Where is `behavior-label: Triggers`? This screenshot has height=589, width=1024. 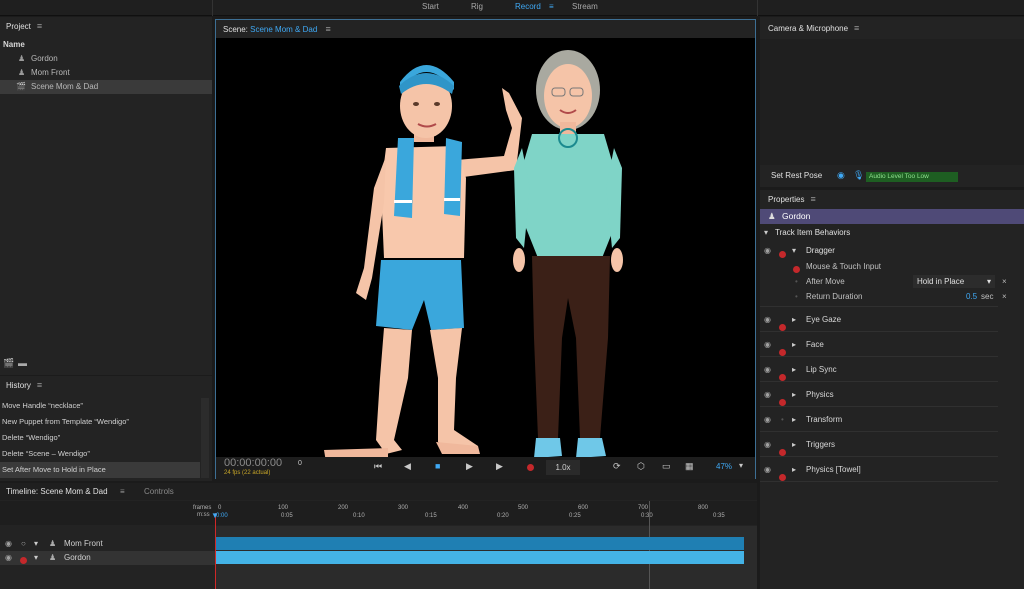 behavior-label: Triggers is located at coordinates (821, 444).